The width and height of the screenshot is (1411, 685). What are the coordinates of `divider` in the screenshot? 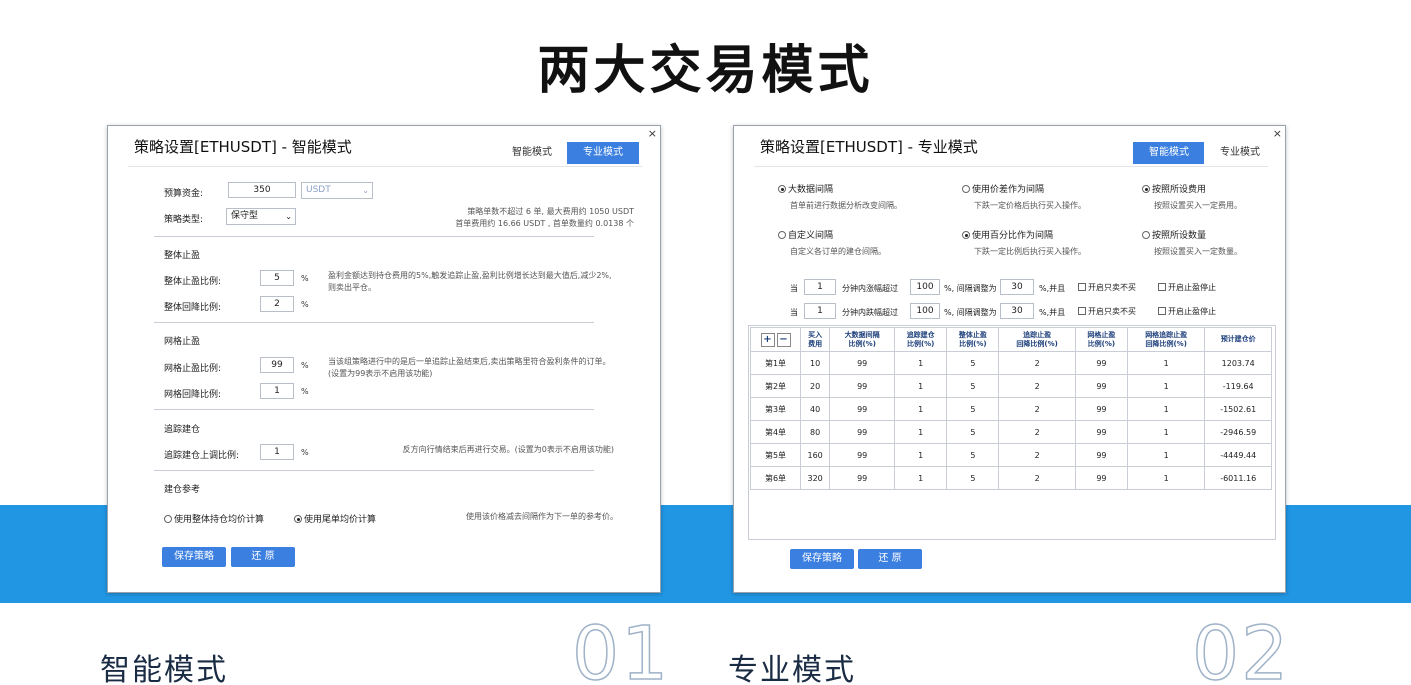 It's located at (374, 236).